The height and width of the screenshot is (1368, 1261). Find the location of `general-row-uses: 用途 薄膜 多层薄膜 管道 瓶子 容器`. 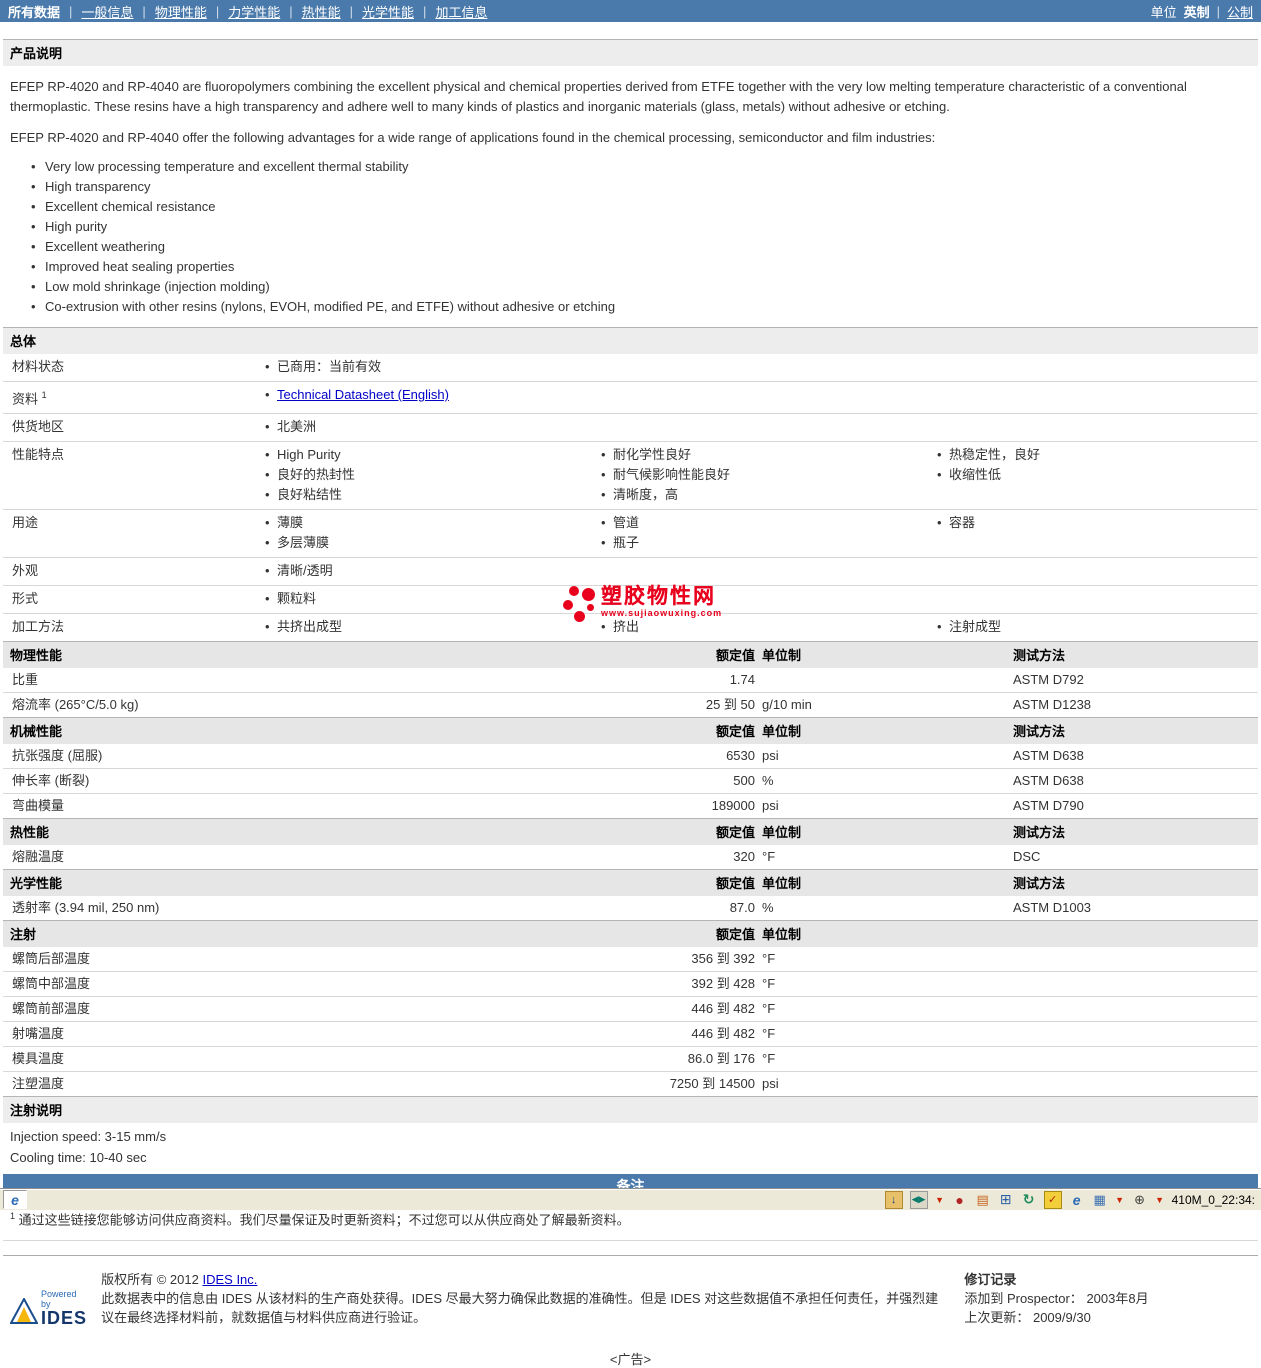

general-row-uses: 用途 薄膜 多层薄膜 管道 瓶子 容器 is located at coordinates (630, 533).